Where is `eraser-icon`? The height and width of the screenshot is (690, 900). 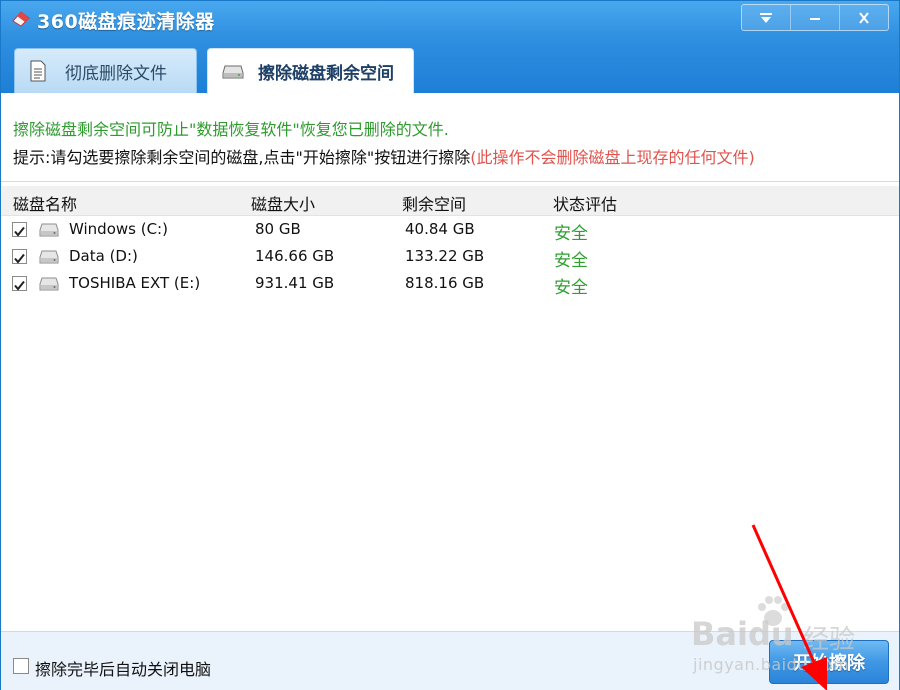
eraser-icon is located at coordinates (21, 19).